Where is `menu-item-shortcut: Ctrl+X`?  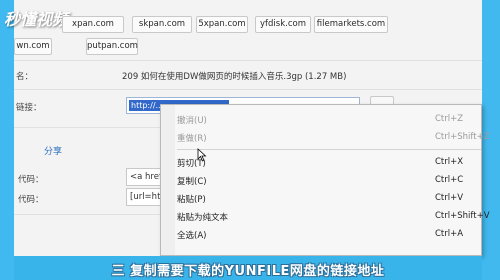
menu-item-shortcut: Ctrl+X is located at coordinates (449, 162).